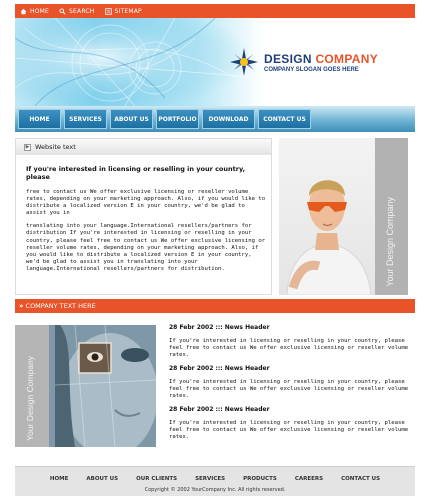 This screenshot has width=430, height=501. Describe the element at coordinates (55, 147) in the screenshot. I see `panel-title: Website text` at that location.